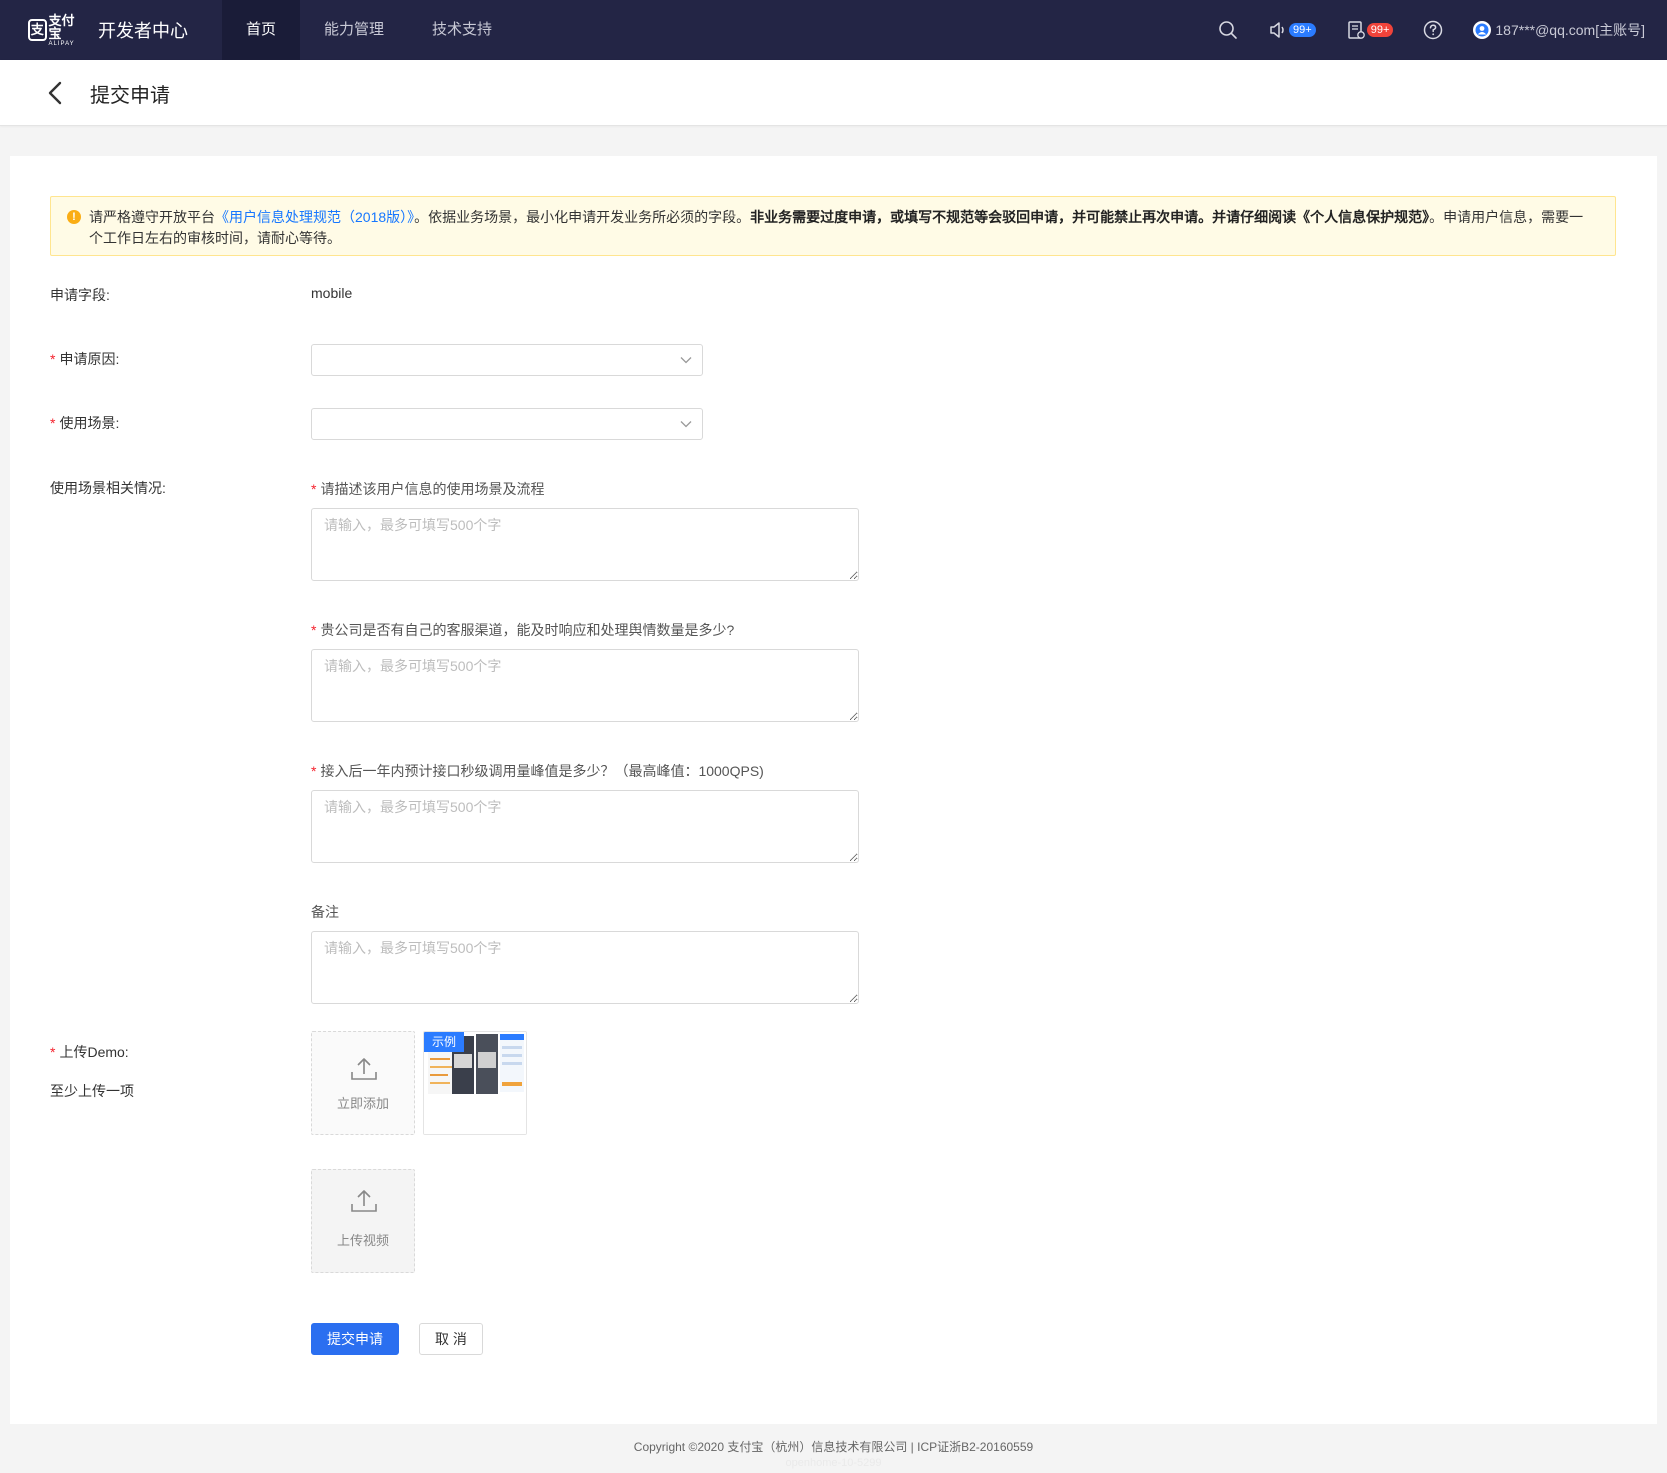 This screenshot has width=1667, height=1473. I want to click on field-value: mobile, so click(332, 293).